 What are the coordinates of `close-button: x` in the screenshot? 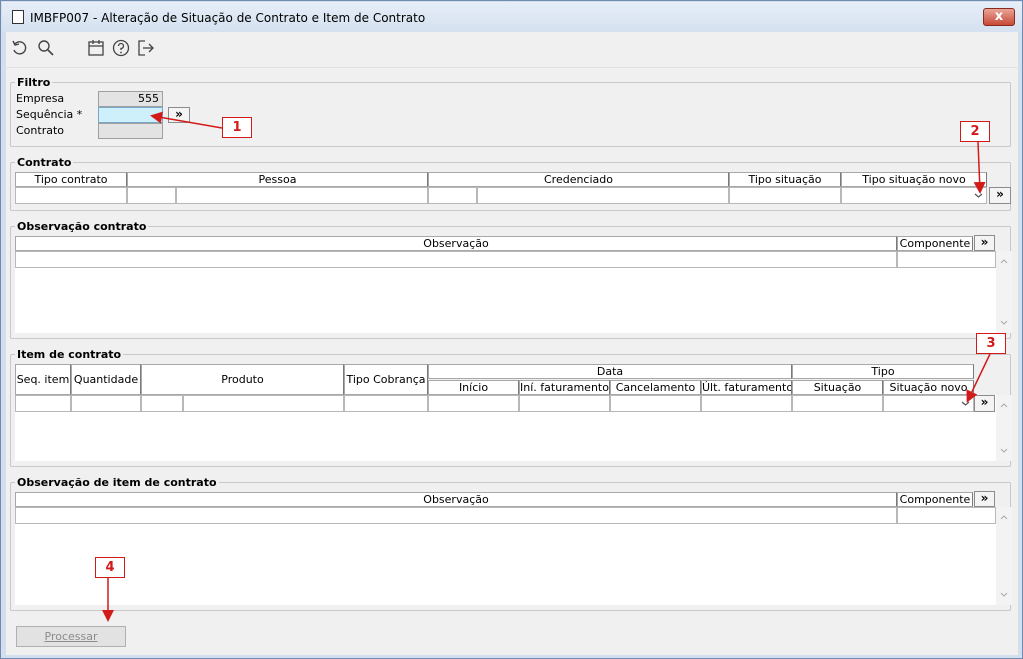 It's located at (999, 17).